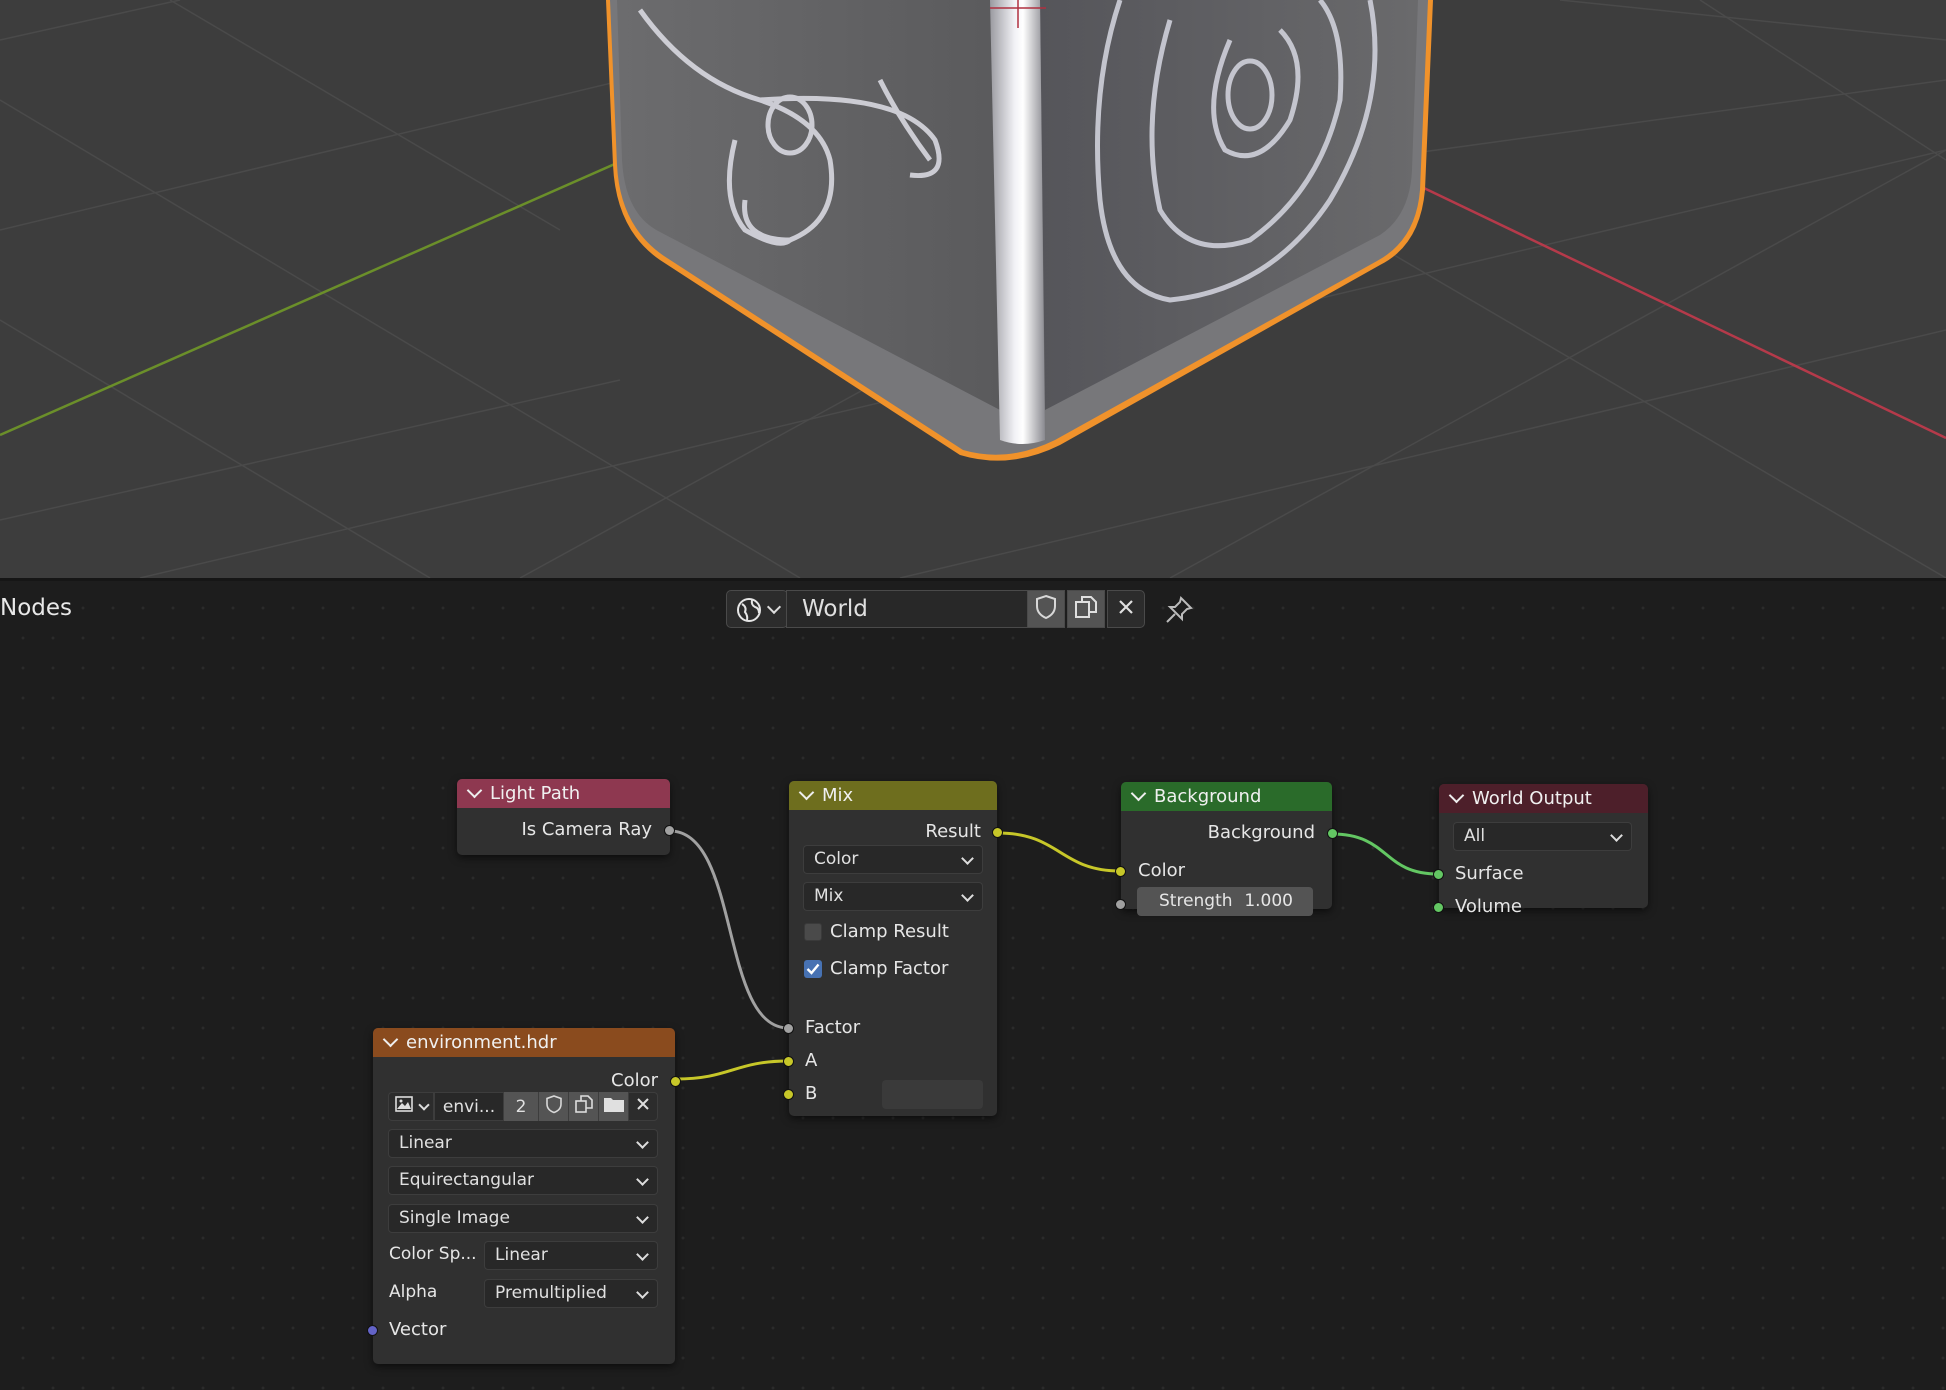  Describe the element at coordinates (404, 1106) in the screenshot. I see `image-icon` at that location.